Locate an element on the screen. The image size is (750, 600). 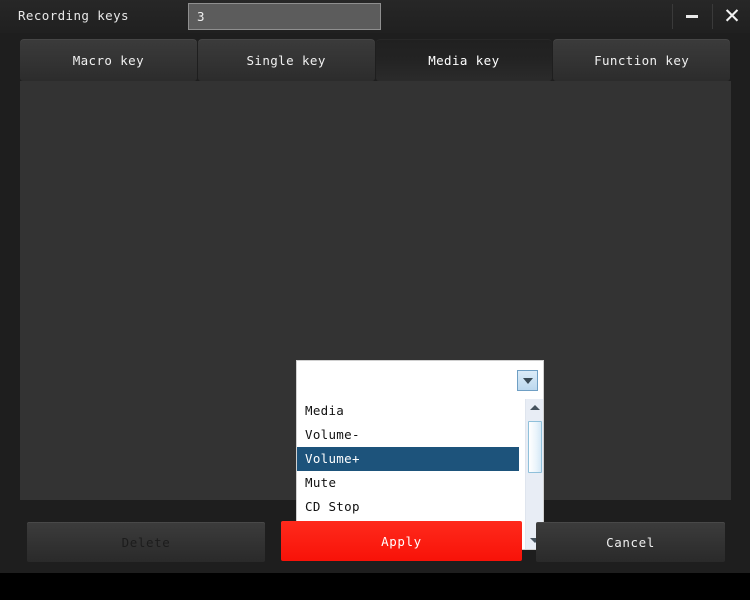
tab-label: Macro key is located at coordinates (108, 60).